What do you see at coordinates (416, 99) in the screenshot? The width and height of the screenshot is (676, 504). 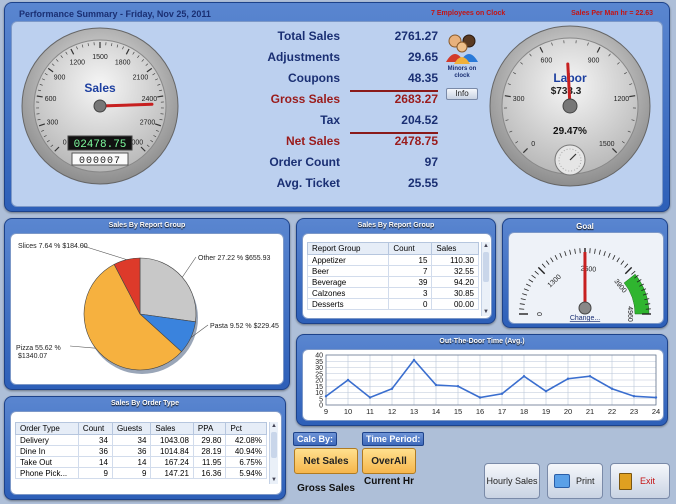 I see `summary-value: 2683.27` at bounding box center [416, 99].